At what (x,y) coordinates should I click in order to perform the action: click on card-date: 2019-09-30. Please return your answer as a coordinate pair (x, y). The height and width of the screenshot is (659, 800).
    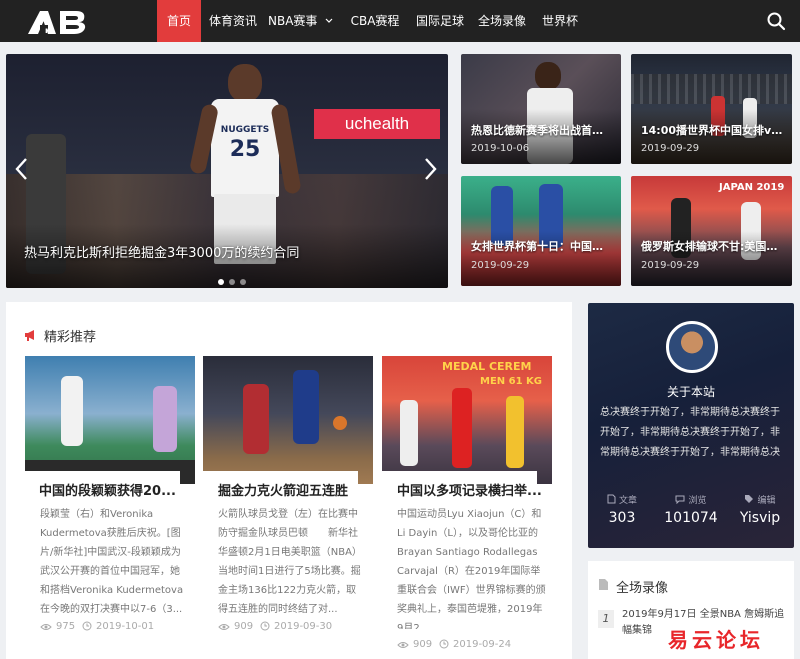
    Looking at the image, I should click on (296, 626).